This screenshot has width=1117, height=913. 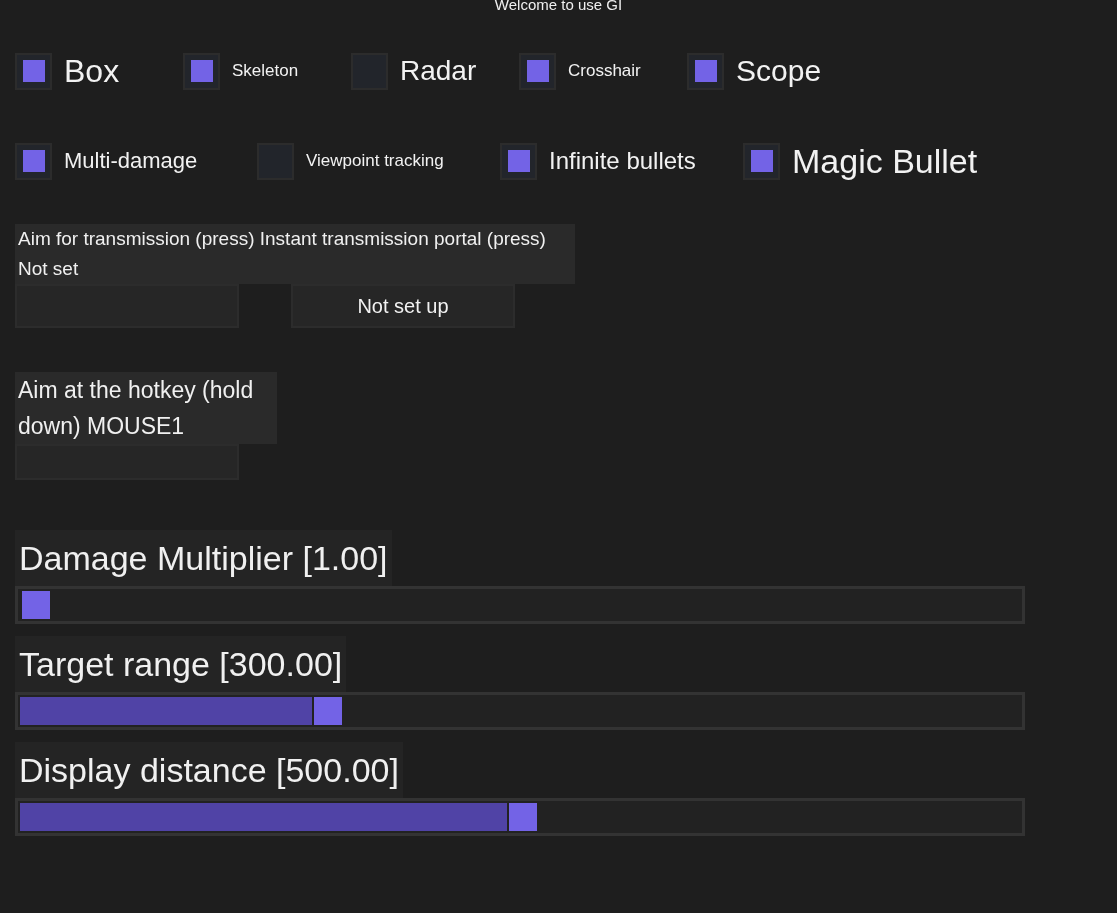 I want to click on checkbox-label: Radar, so click(x=438, y=71).